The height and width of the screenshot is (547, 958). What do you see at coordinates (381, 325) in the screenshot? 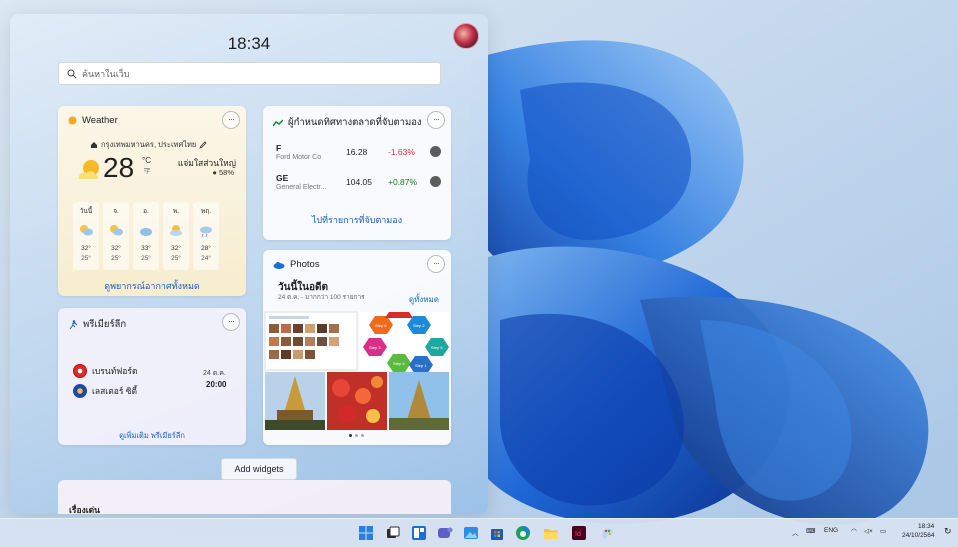
I see `step-label: Step 6` at bounding box center [381, 325].